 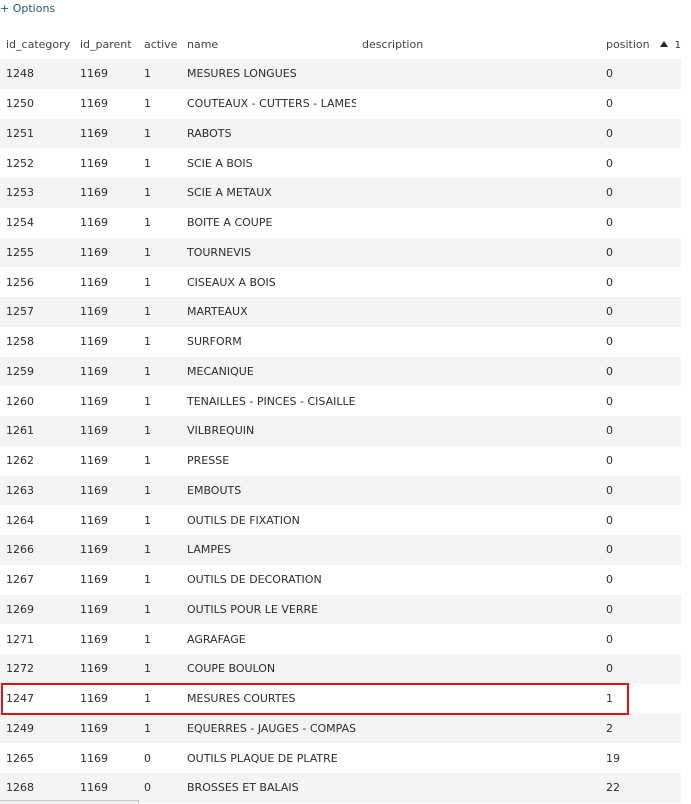 I want to click on table-row: 1253 1169 1 SCIE A METAUX 0, so click(x=345, y=193).